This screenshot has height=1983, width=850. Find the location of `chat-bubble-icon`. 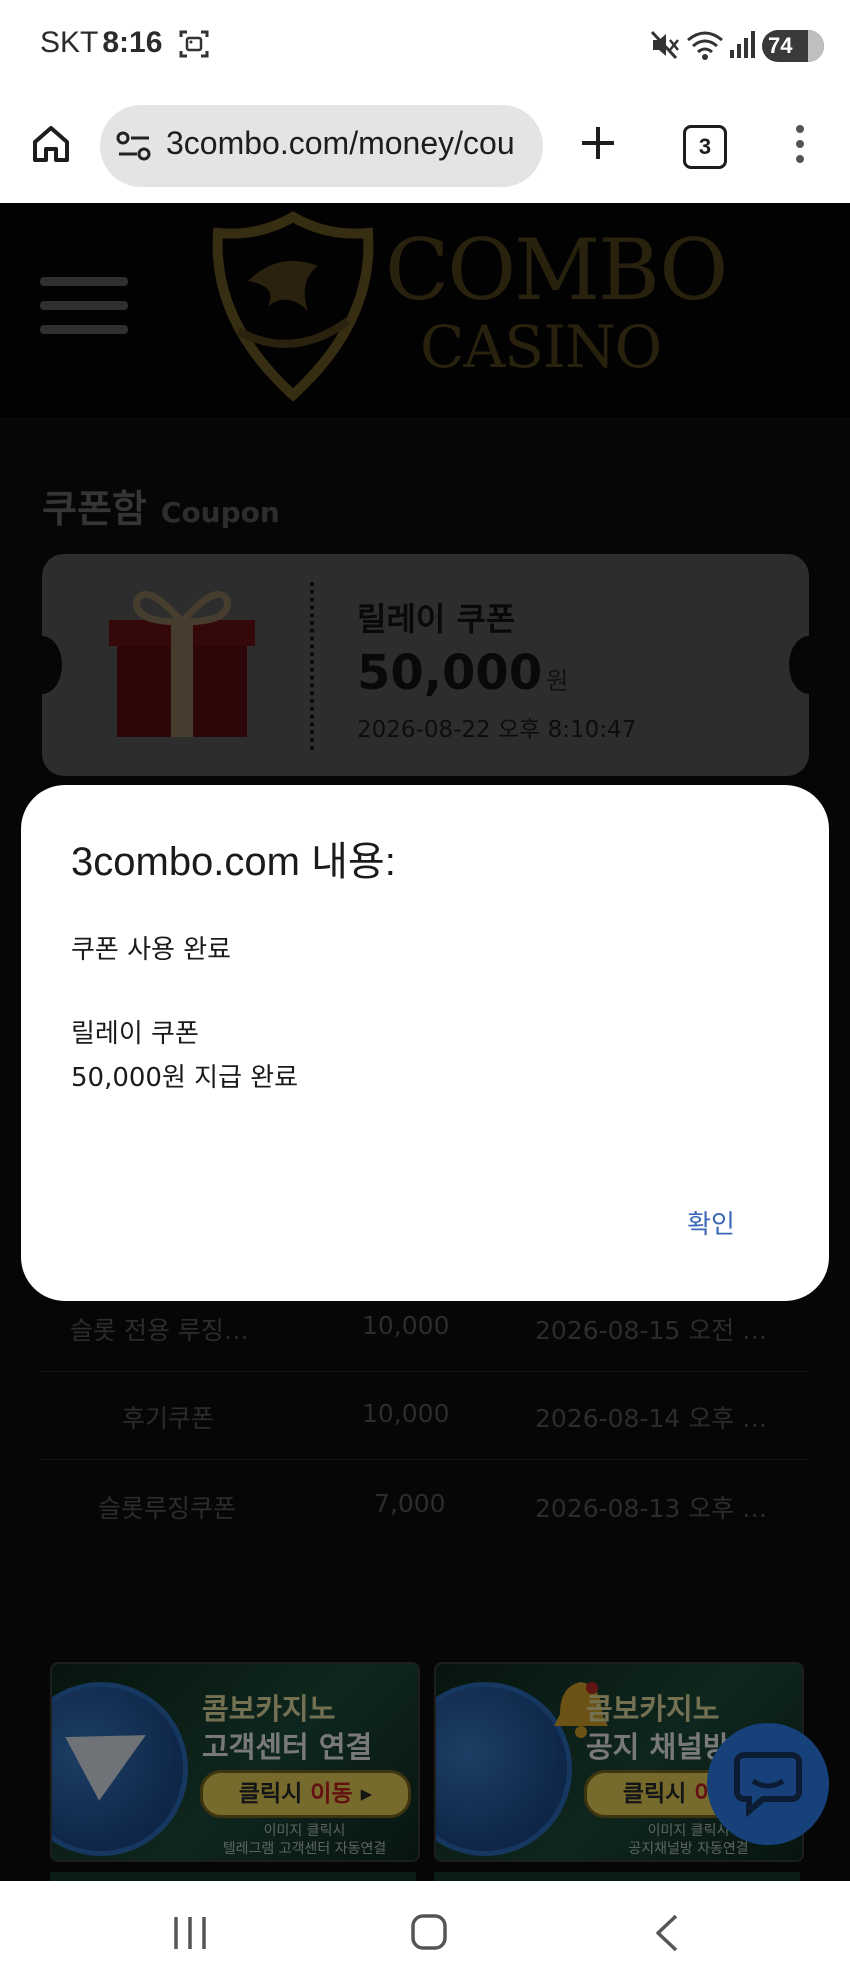

chat-bubble-icon is located at coordinates (768, 1784).